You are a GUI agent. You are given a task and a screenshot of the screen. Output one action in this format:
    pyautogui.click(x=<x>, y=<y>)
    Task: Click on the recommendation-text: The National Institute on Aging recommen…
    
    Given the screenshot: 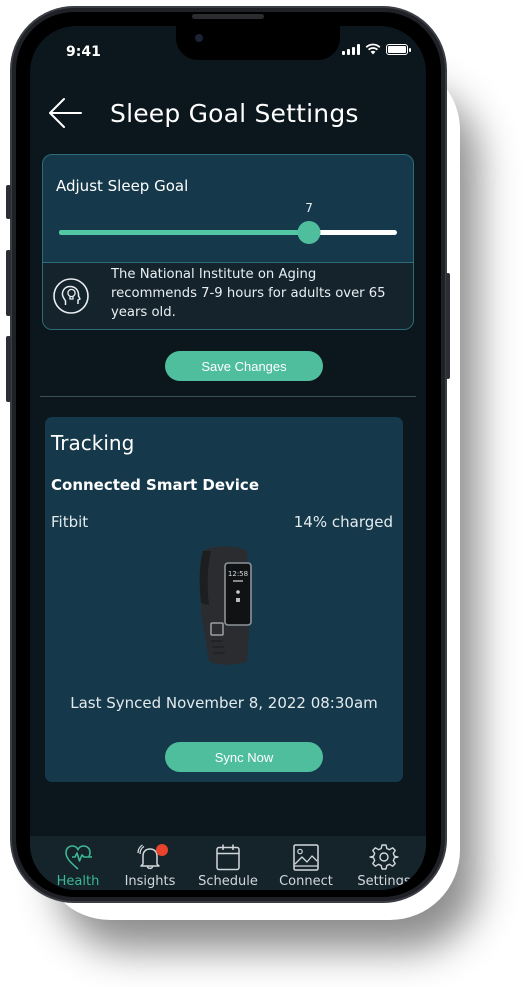 What is the action you would take?
    pyautogui.click(x=248, y=293)
    